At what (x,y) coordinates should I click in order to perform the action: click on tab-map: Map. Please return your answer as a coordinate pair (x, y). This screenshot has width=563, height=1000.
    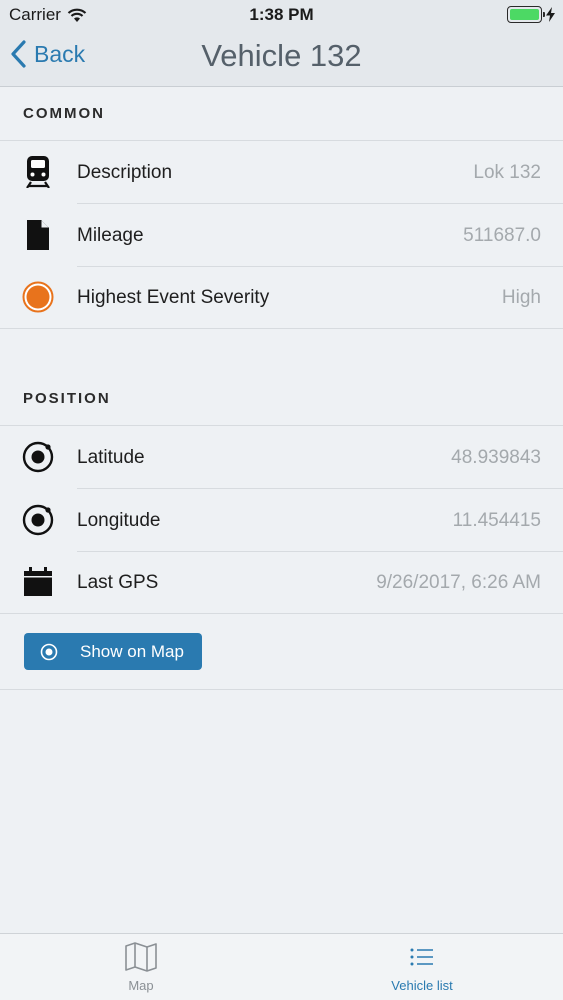
    Looking at the image, I should click on (141, 967).